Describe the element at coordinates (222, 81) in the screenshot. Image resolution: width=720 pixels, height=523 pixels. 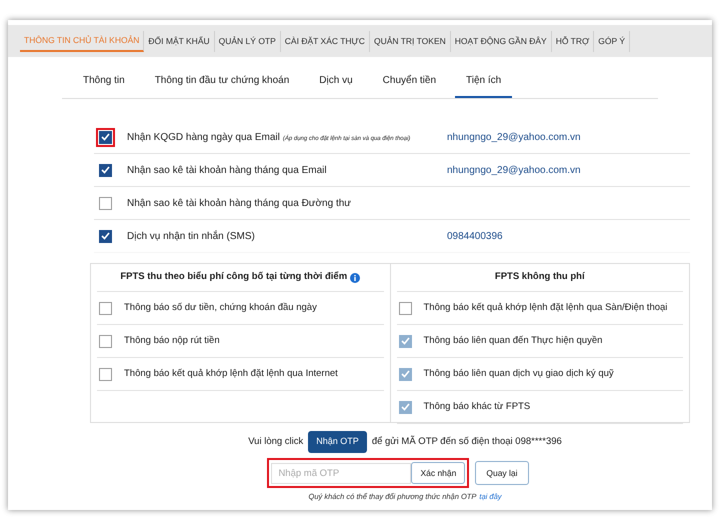
I see `sub-tab: Thông tin đầu tư chứng khoán` at that location.